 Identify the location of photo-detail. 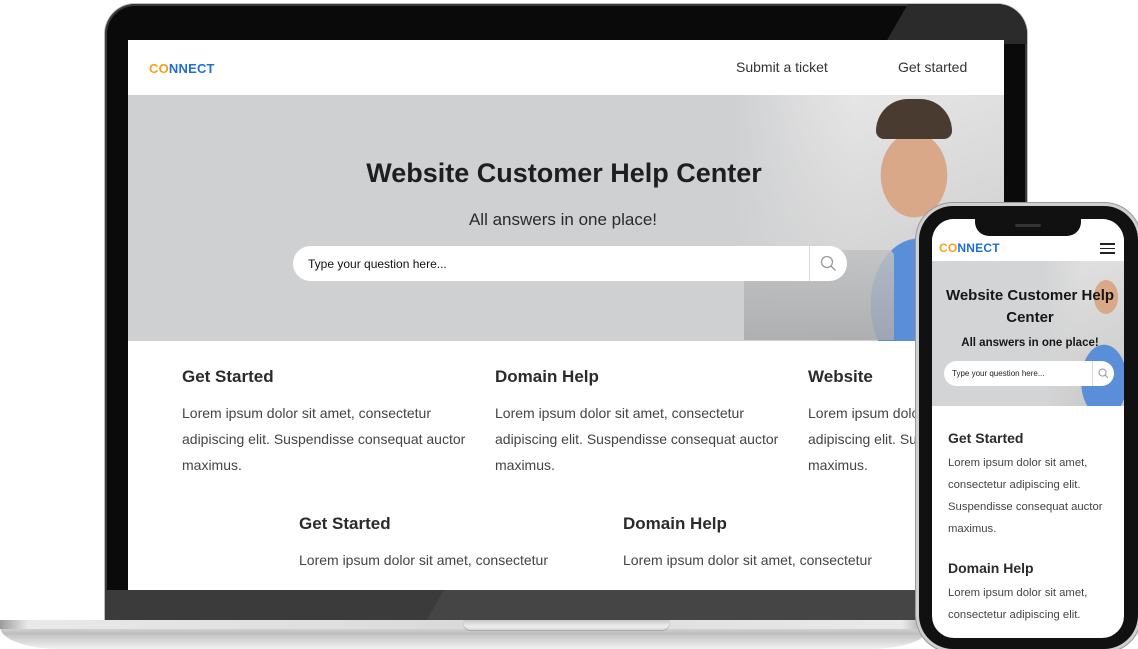
(914, 119).